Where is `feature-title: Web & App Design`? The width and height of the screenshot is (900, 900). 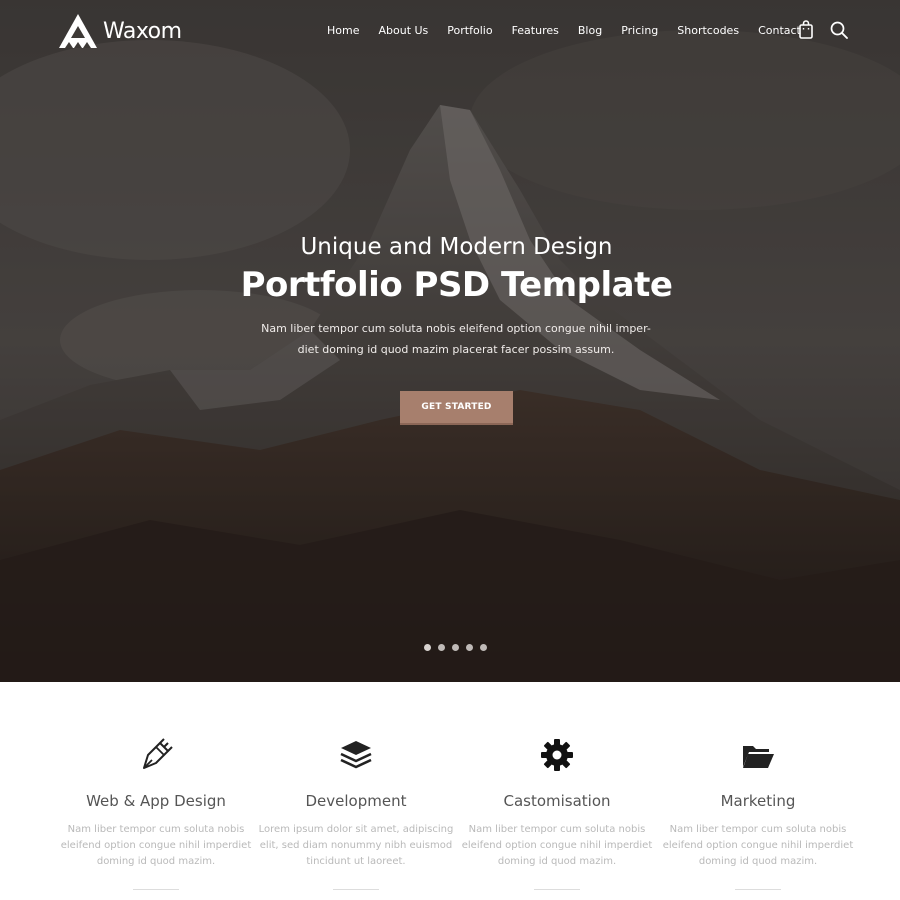 feature-title: Web & App Design is located at coordinates (156, 801).